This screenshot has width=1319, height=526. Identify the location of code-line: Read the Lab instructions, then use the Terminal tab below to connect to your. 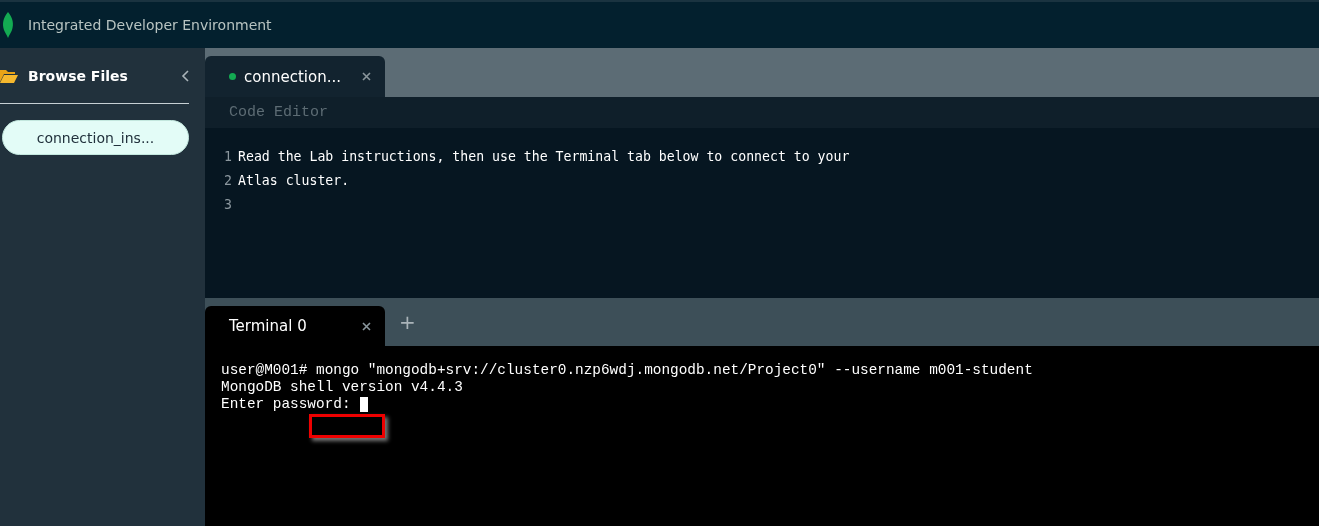
(544, 156).